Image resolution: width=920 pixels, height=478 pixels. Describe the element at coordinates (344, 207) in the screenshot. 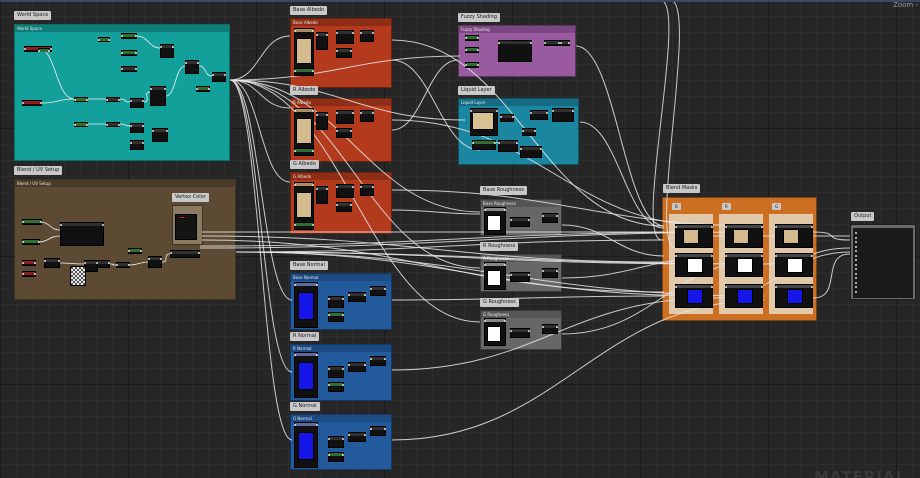

I see `g-albedo-node` at that location.